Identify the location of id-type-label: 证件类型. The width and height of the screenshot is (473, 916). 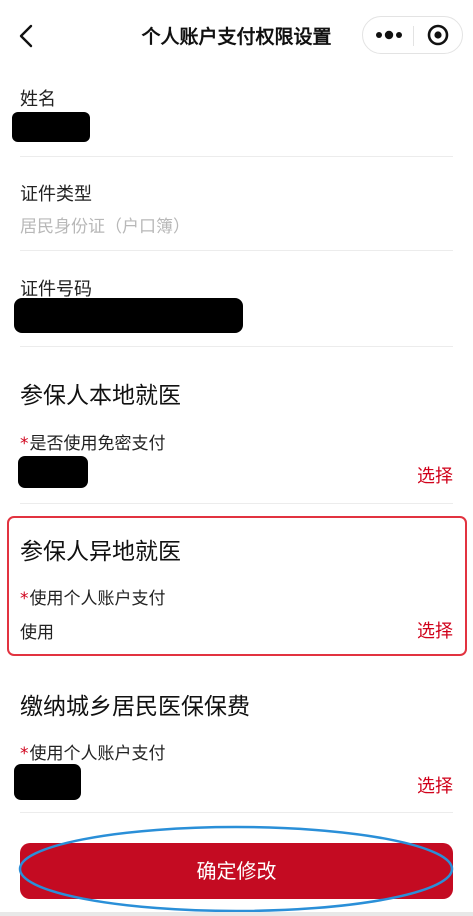
(56, 194).